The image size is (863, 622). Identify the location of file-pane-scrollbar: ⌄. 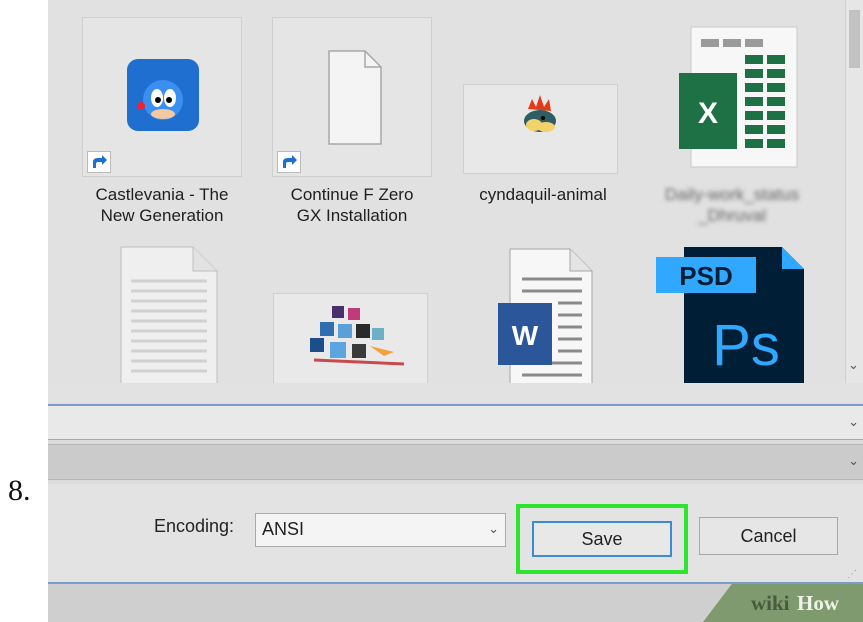
(854, 191).